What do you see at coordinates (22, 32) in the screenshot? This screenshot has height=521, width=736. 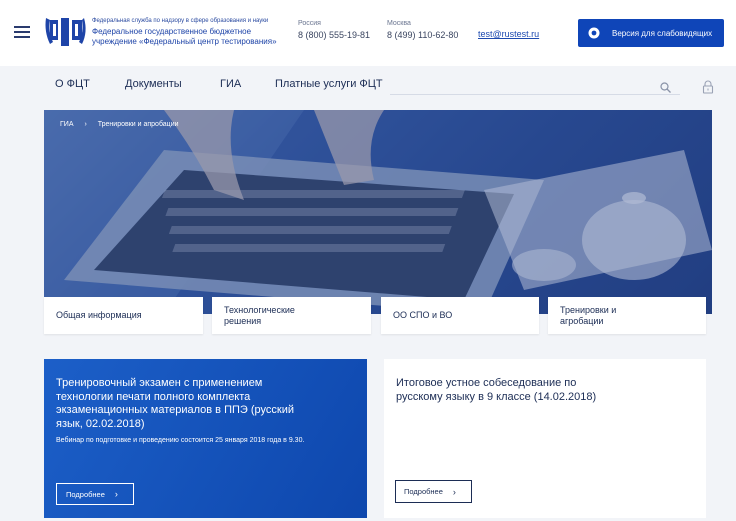 I see `menu-icon` at bounding box center [22, 32].